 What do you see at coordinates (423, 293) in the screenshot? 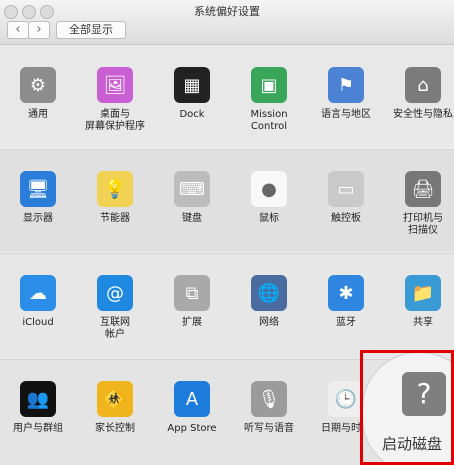
I see `sharing-icon: 📁` at bounding box center [423, 293].